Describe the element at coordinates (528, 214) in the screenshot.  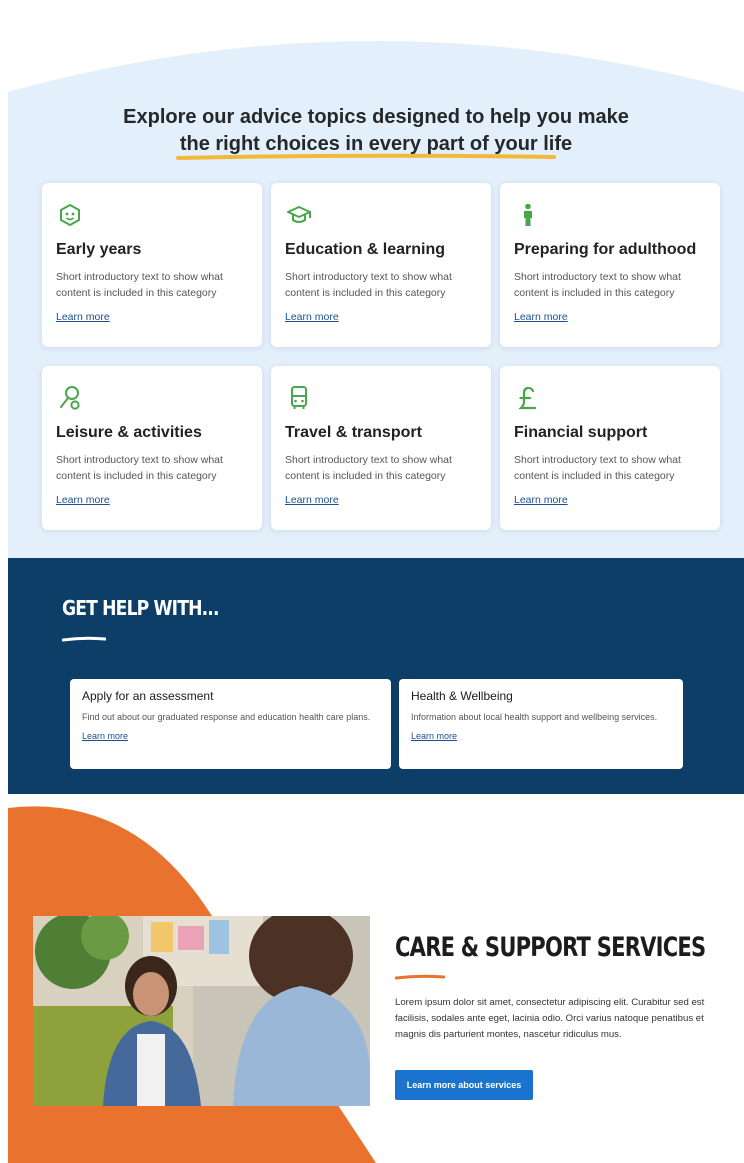
I see `person-icon` at that location.